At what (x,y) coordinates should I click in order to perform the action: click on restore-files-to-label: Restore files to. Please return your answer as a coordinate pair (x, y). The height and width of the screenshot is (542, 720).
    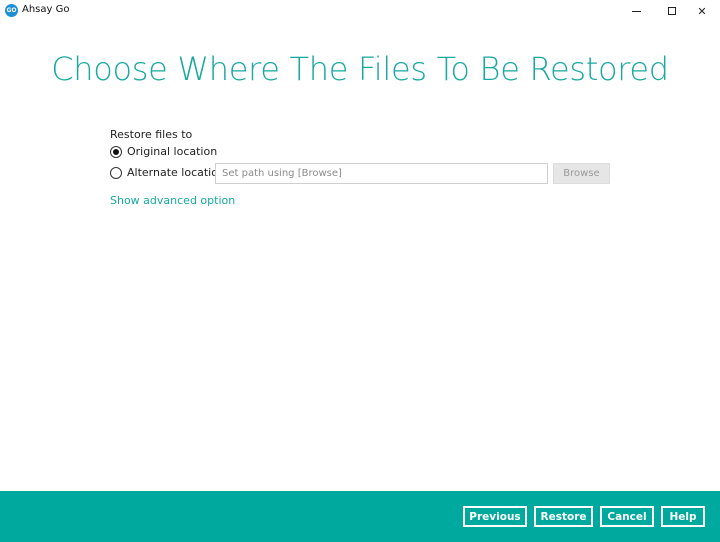
    Looking at the image, I should click on (151, 134).